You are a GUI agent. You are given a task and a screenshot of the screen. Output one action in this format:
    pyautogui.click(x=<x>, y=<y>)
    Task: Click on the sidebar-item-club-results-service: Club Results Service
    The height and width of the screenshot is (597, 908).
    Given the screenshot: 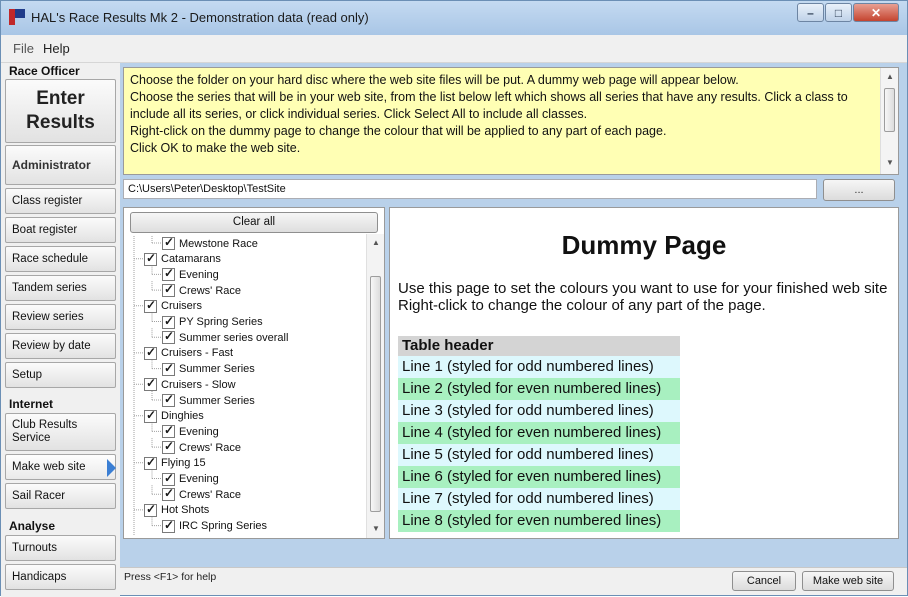 What is the action you would take?
    pyautogui.click(x=60, y=432)
    